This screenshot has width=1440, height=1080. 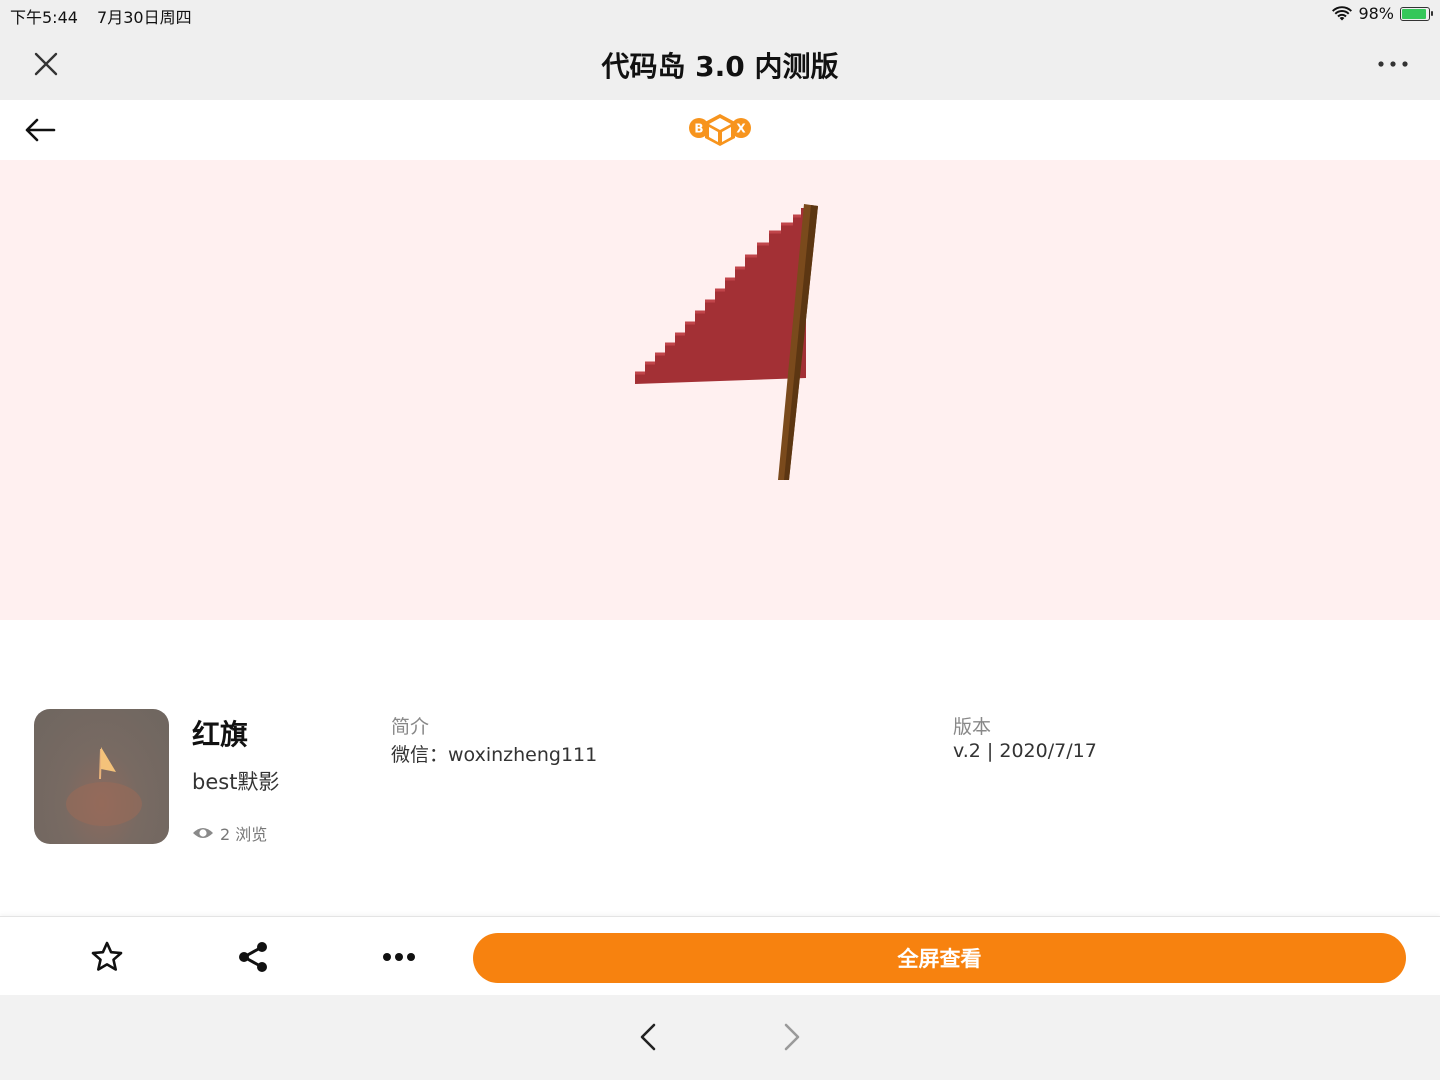 I want to click on project-title: 红旗, so click(x=220, y=734).